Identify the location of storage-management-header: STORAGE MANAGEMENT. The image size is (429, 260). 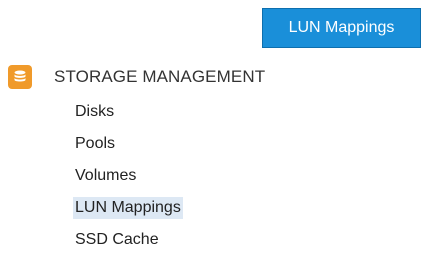
(207, 77).